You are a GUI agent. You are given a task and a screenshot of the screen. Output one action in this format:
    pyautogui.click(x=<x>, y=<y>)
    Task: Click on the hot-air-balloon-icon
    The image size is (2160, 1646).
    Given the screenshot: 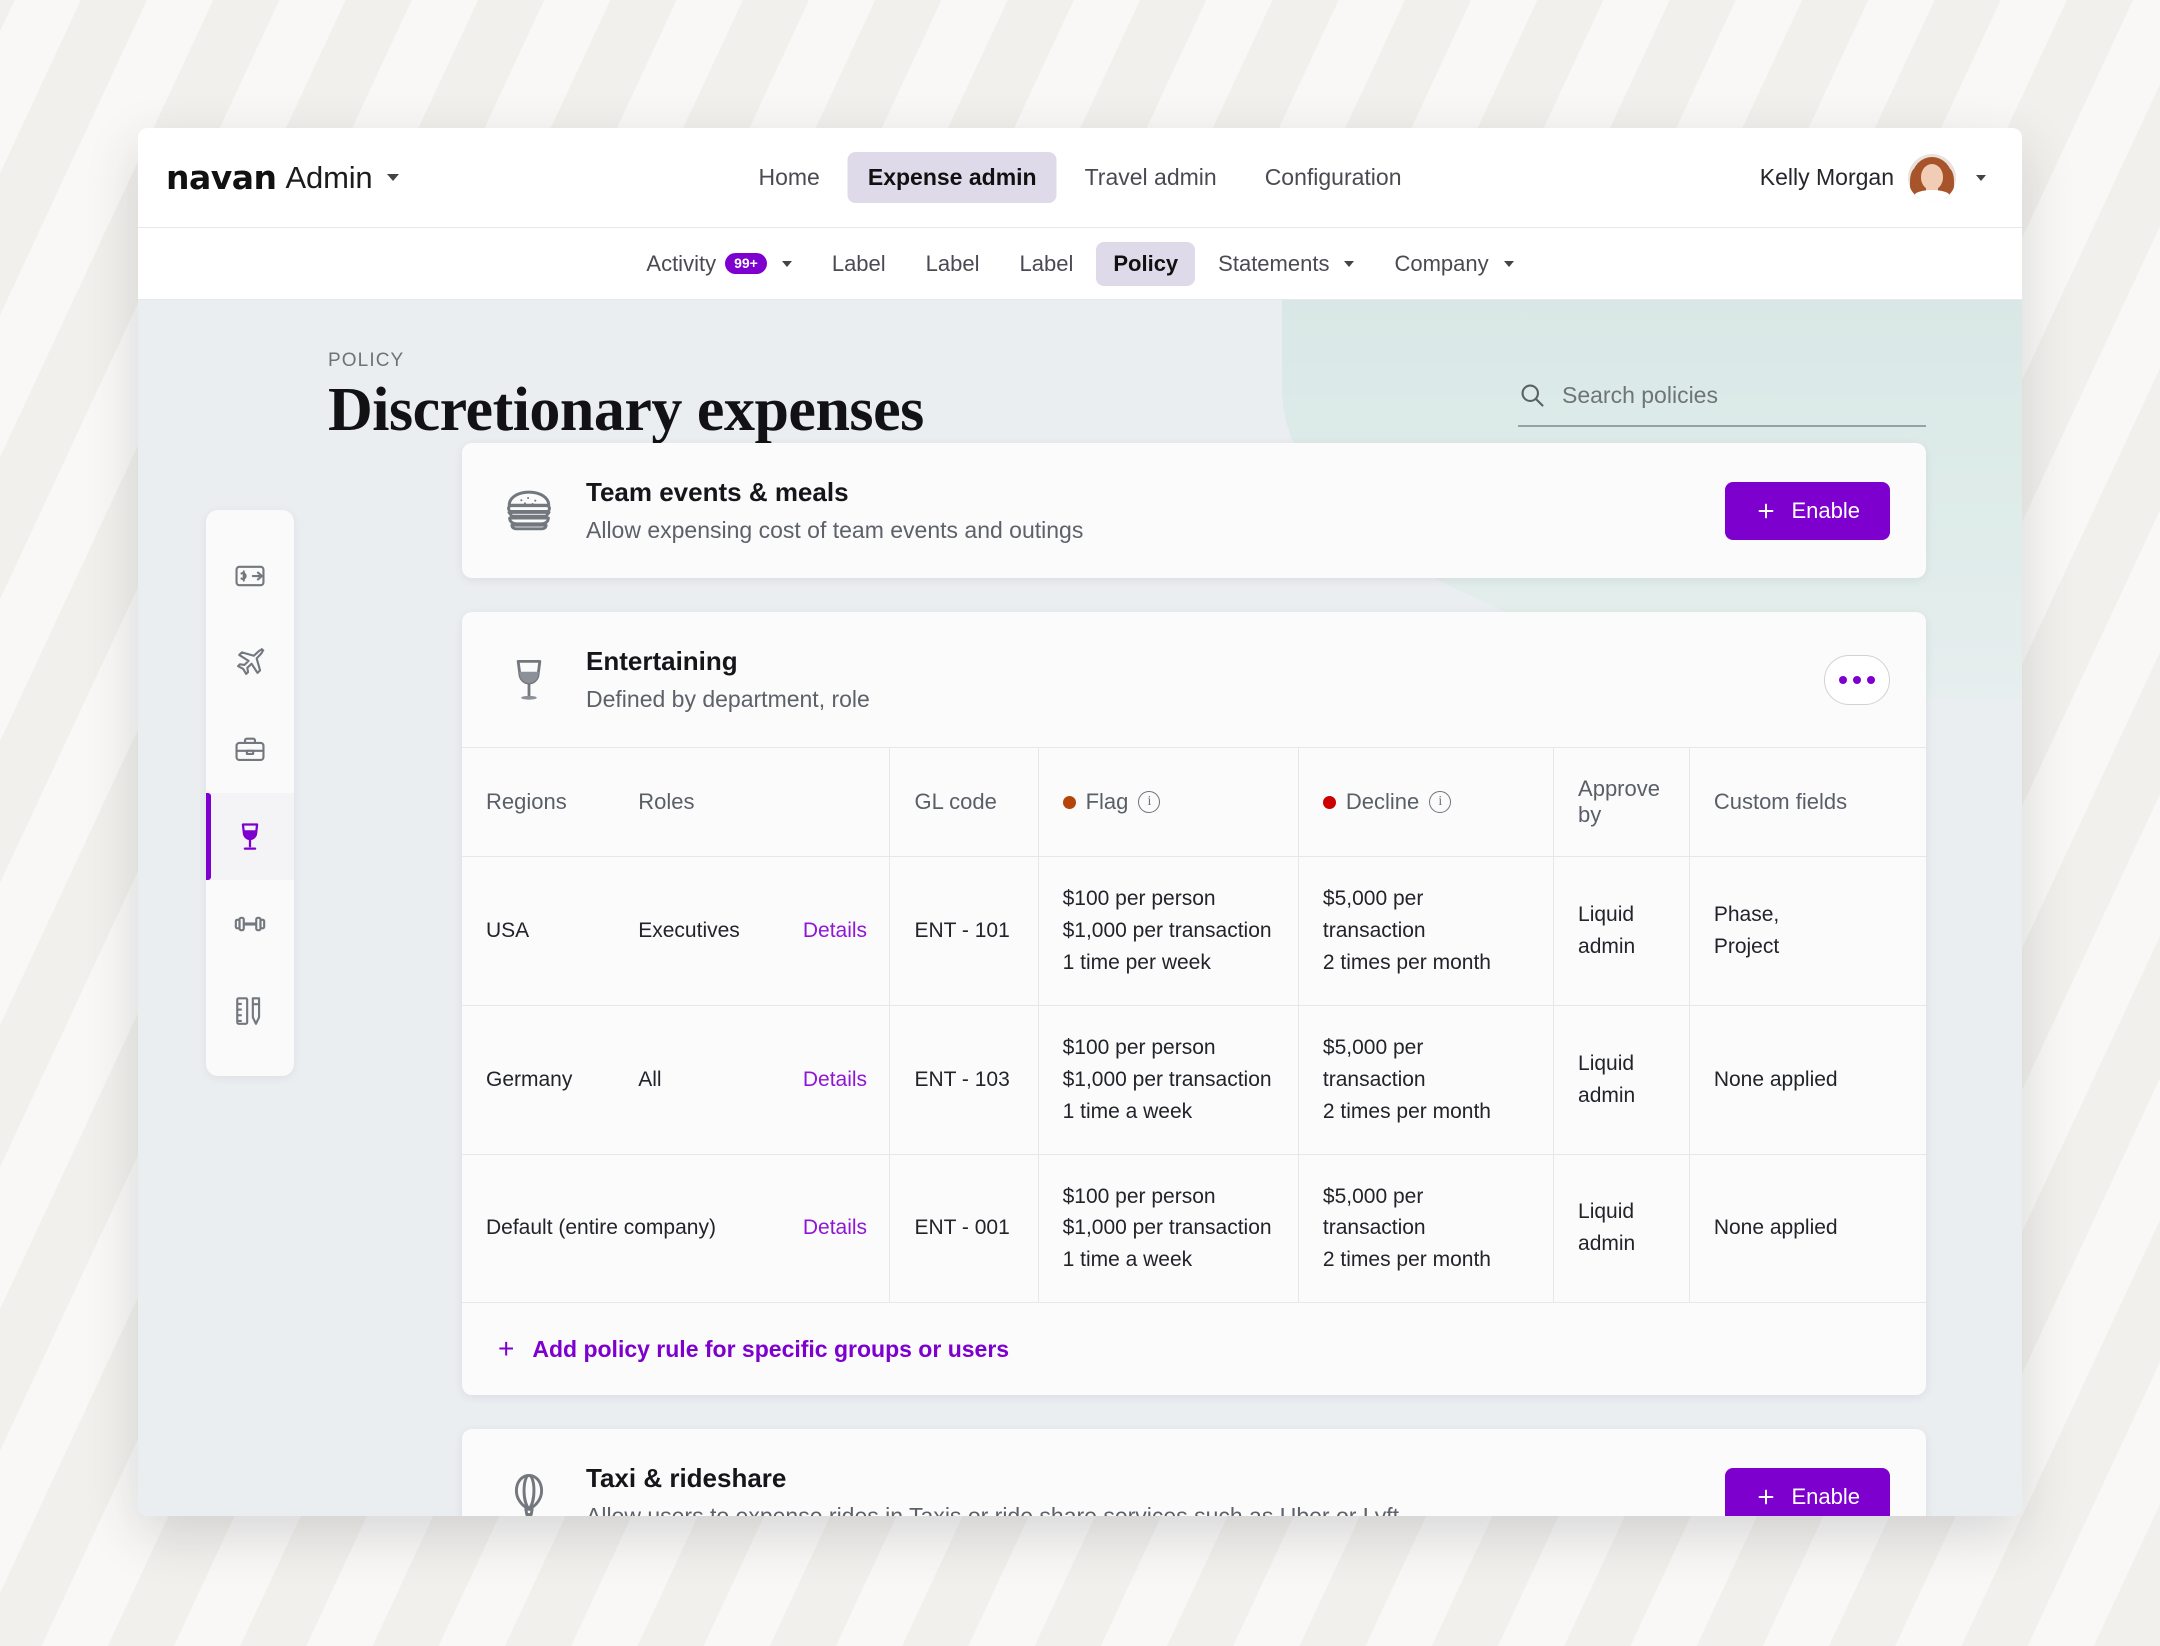 What is the action you would take?
    pyautogui.click(x=529, y=1493)
    